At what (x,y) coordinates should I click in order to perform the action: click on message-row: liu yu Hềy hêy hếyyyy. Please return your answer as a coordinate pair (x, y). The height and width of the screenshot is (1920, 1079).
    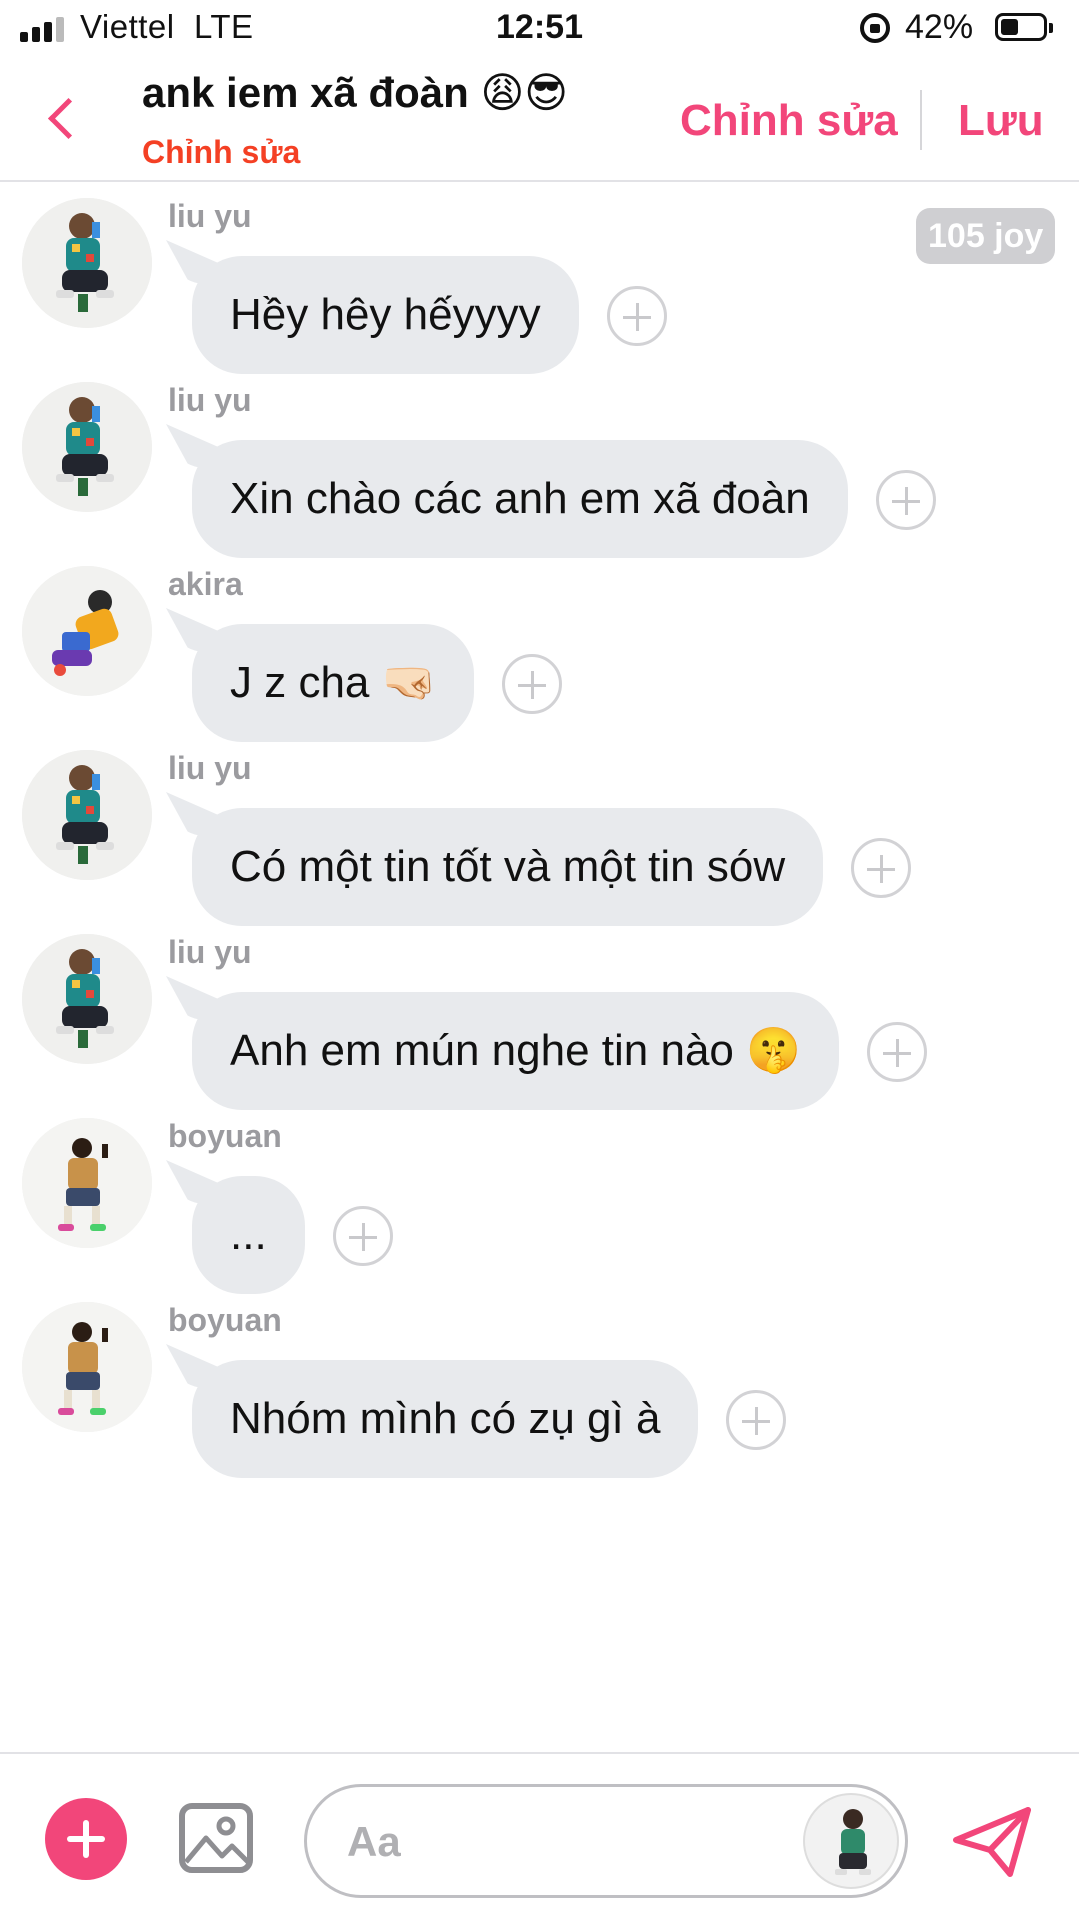
    Looking at the image, I should click on (539, 278).